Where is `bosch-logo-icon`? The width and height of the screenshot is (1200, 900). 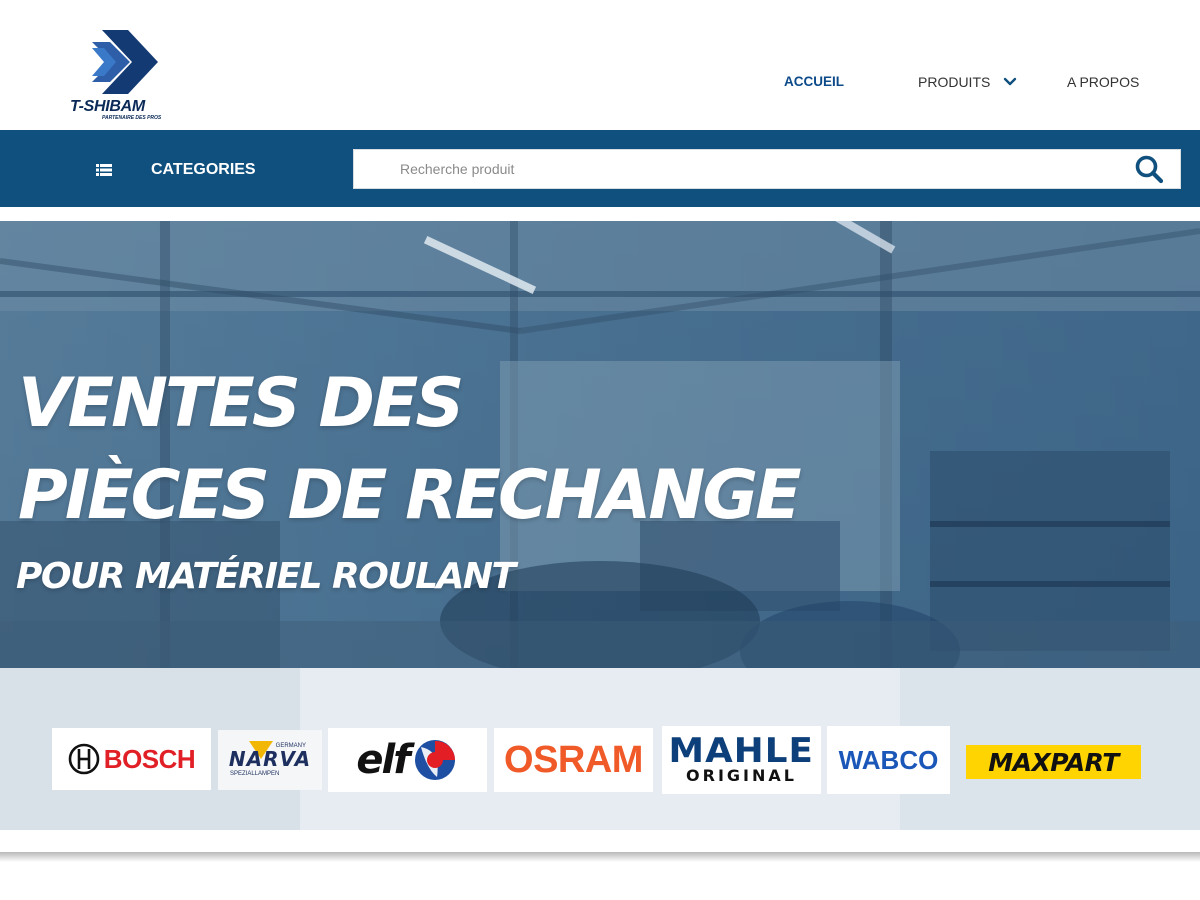 bosch-logo-icon is located at coordinates (84, 759).